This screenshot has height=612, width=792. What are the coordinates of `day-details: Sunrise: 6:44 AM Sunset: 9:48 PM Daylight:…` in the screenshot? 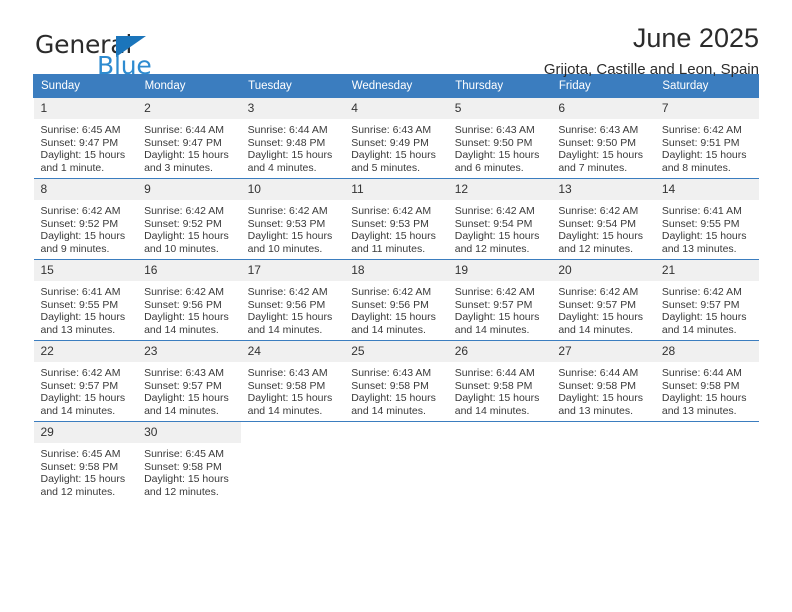 It's located at (293, 146).